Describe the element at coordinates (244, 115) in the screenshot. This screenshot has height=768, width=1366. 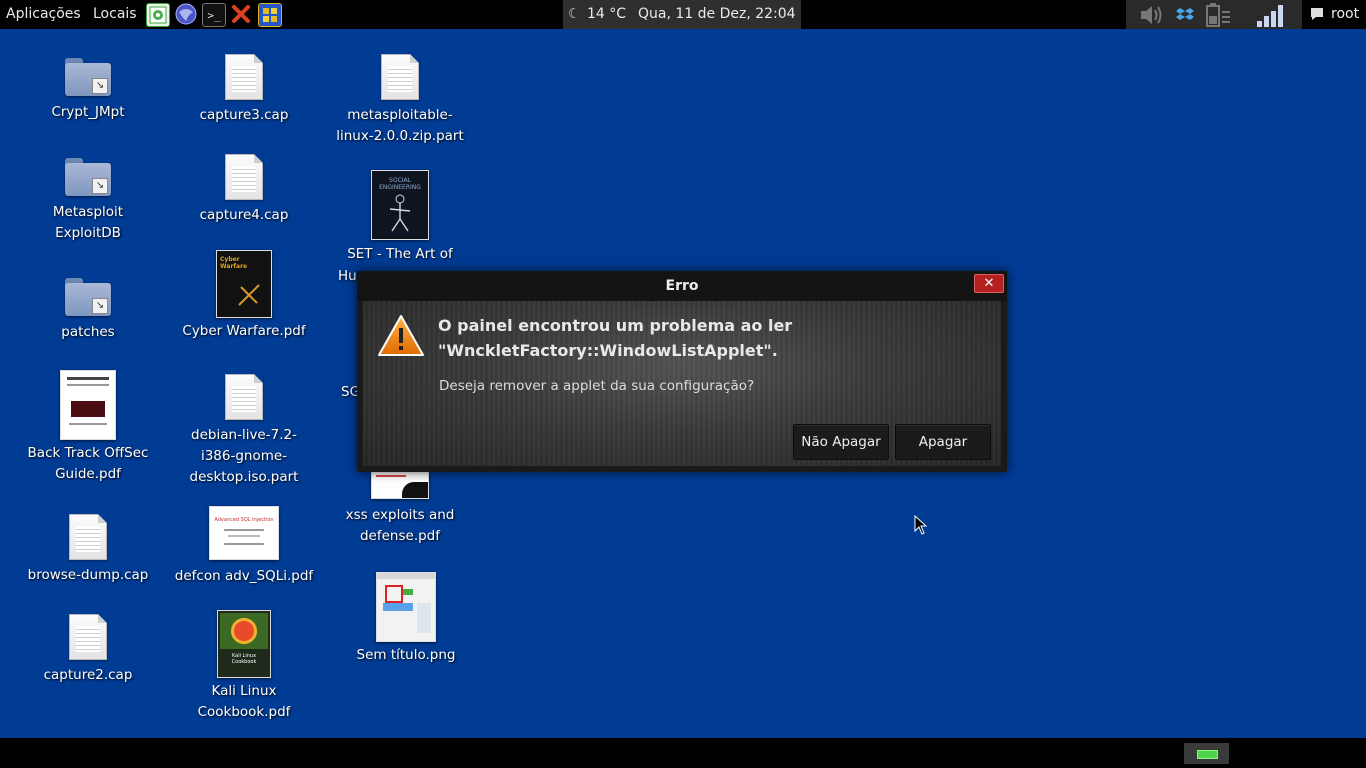
I see `desktop-item-label: capture3.cap` at that location.